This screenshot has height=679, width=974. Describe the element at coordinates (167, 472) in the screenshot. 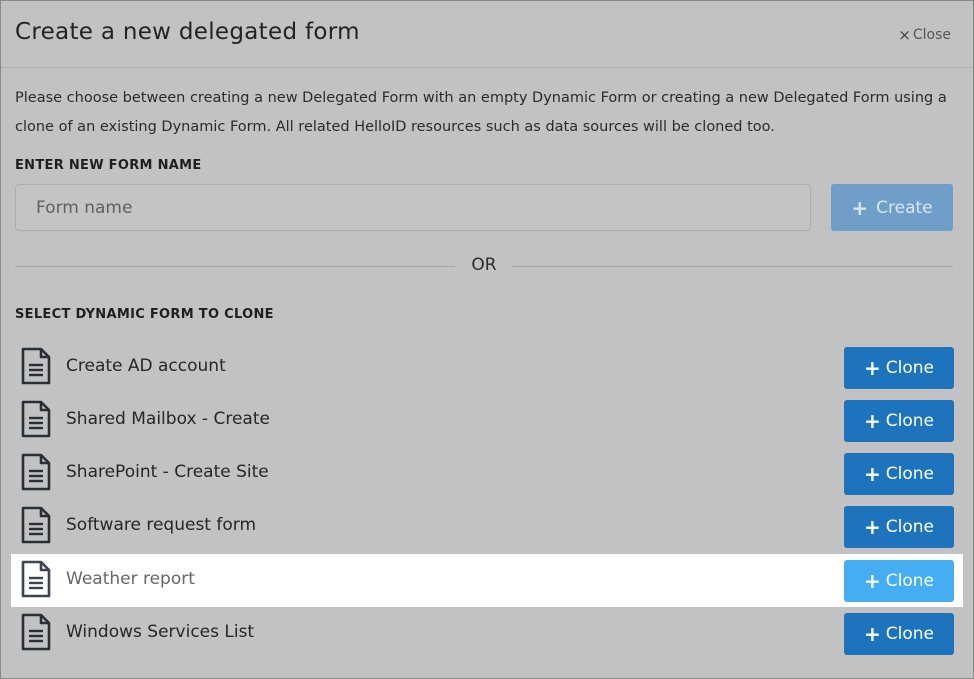

I see `list-item-label: SharePoint - Create Site` at that location.